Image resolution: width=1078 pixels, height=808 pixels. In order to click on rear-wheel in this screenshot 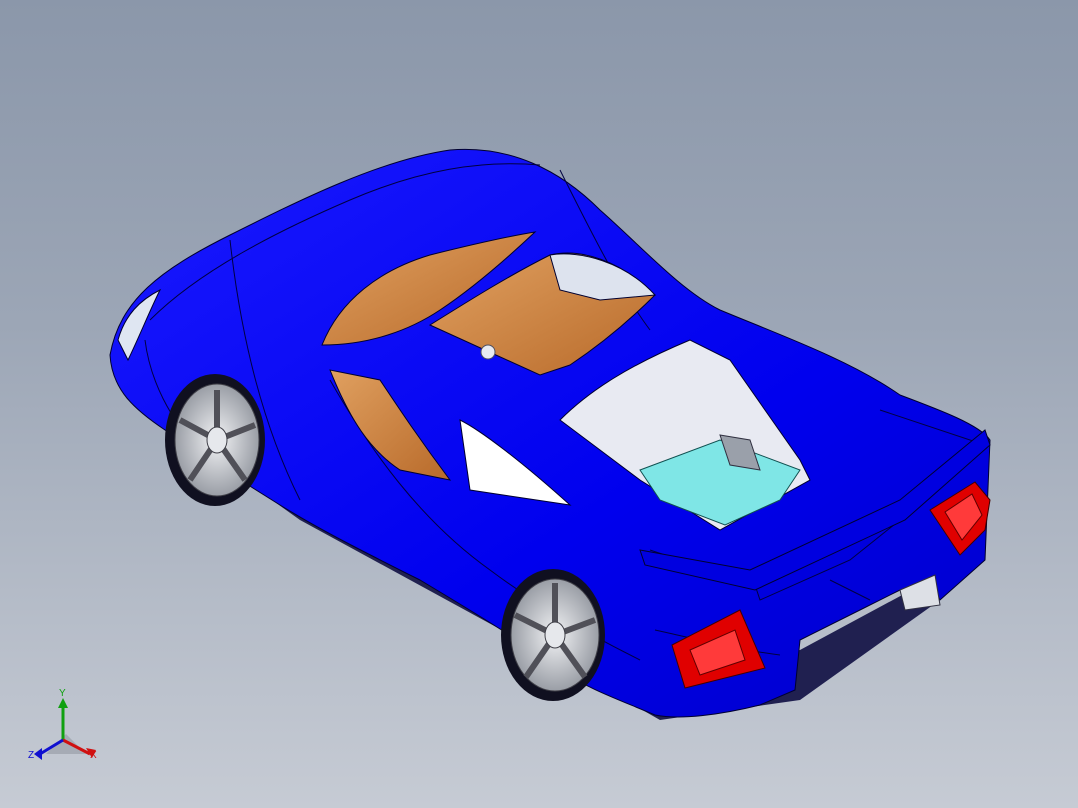, I will do `click(553, 635)`.